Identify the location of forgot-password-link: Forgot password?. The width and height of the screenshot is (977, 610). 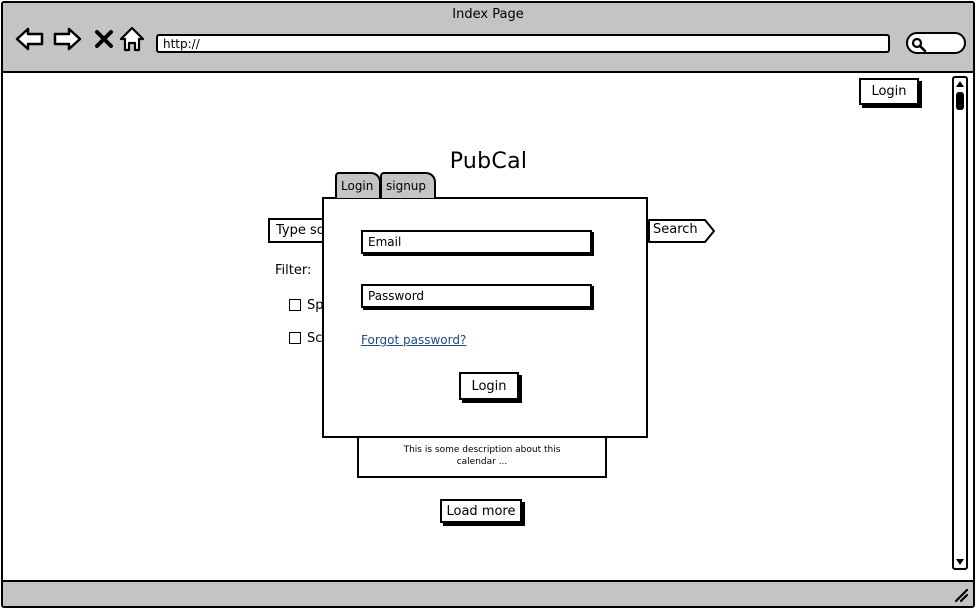
(413, 340).